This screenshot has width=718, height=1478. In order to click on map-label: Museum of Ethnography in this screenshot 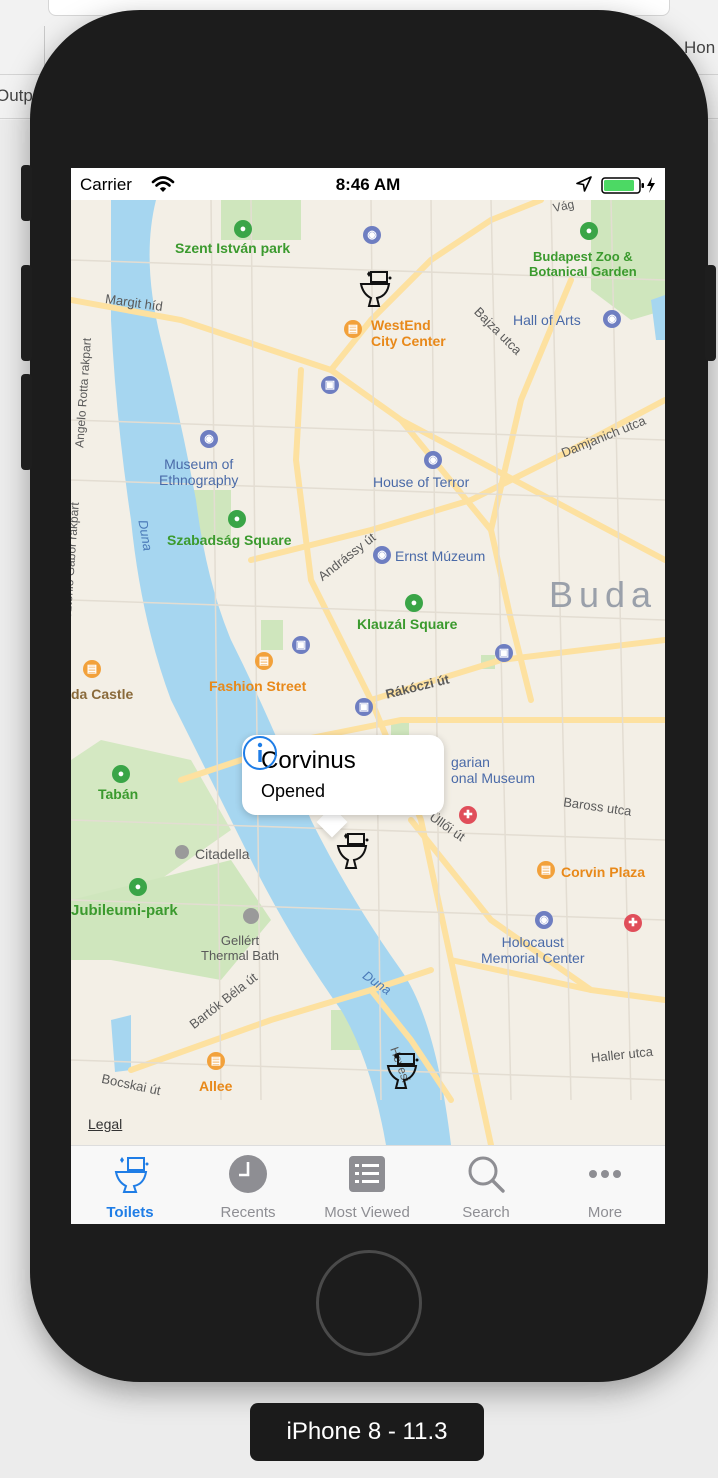, I will do `click(199, 472)`.